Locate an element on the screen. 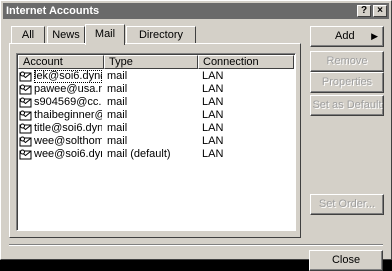 The width and height of the screenshot is (392, 271). help-icon: ? is located at coordinates (364, 10).